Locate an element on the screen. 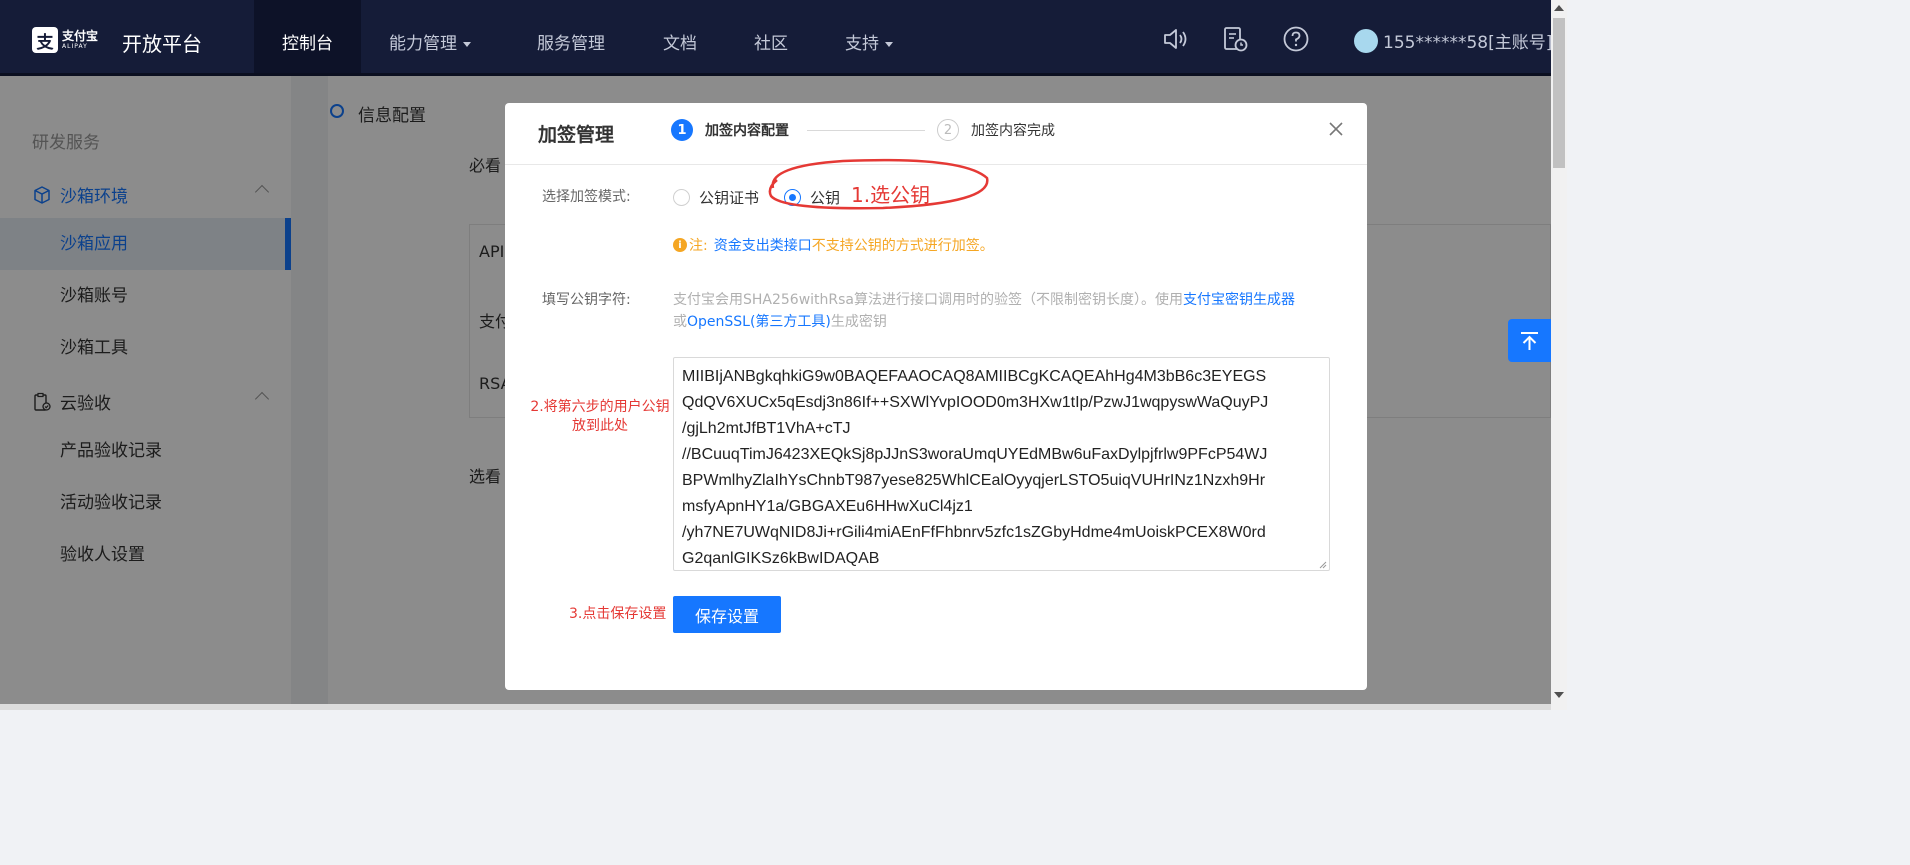 This screenshot has width=1910, height=865. openssl-link: OpenSSL(第三方工具) is located at coordinates (759, 322).